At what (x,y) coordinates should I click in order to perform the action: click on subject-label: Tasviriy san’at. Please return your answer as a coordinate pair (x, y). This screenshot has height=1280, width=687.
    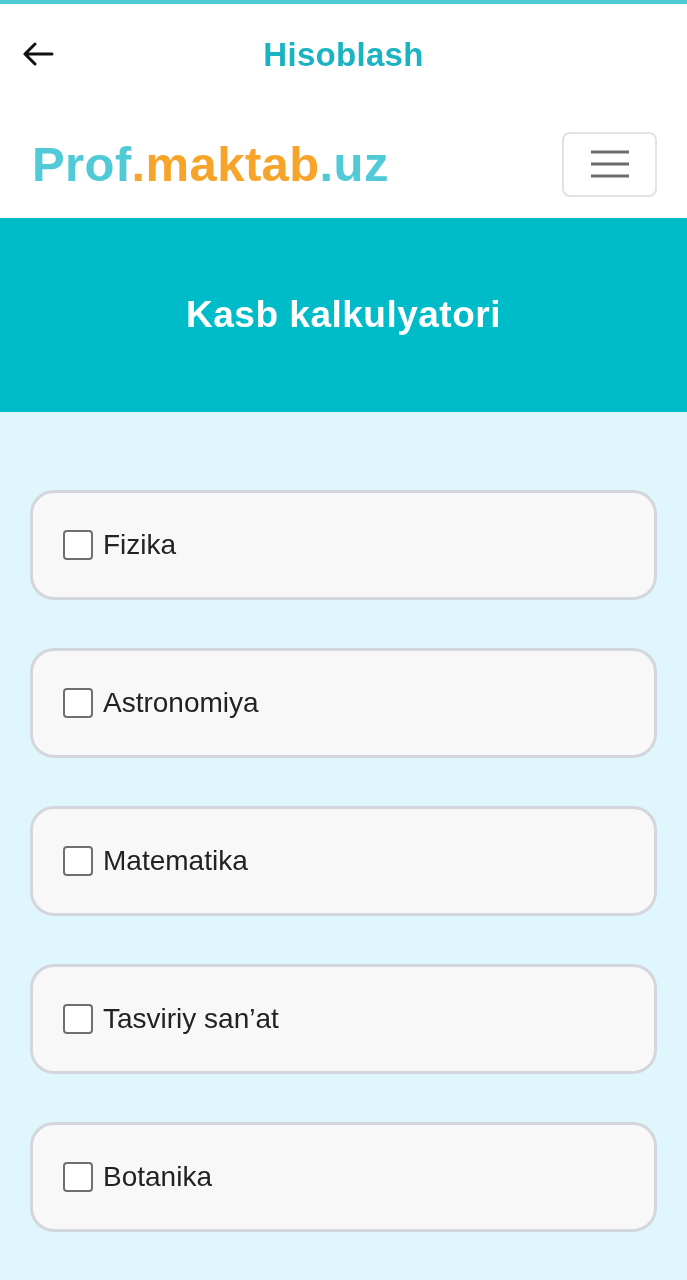
    Looking at the image, I should click on (191, 1019).